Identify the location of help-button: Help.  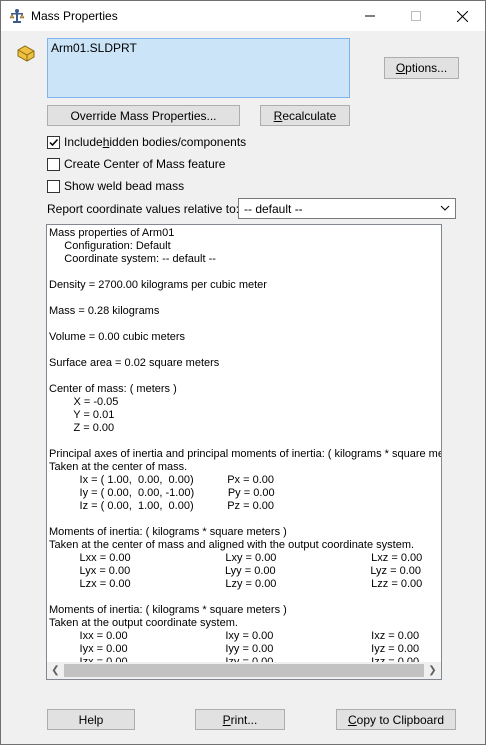
(91, 719).